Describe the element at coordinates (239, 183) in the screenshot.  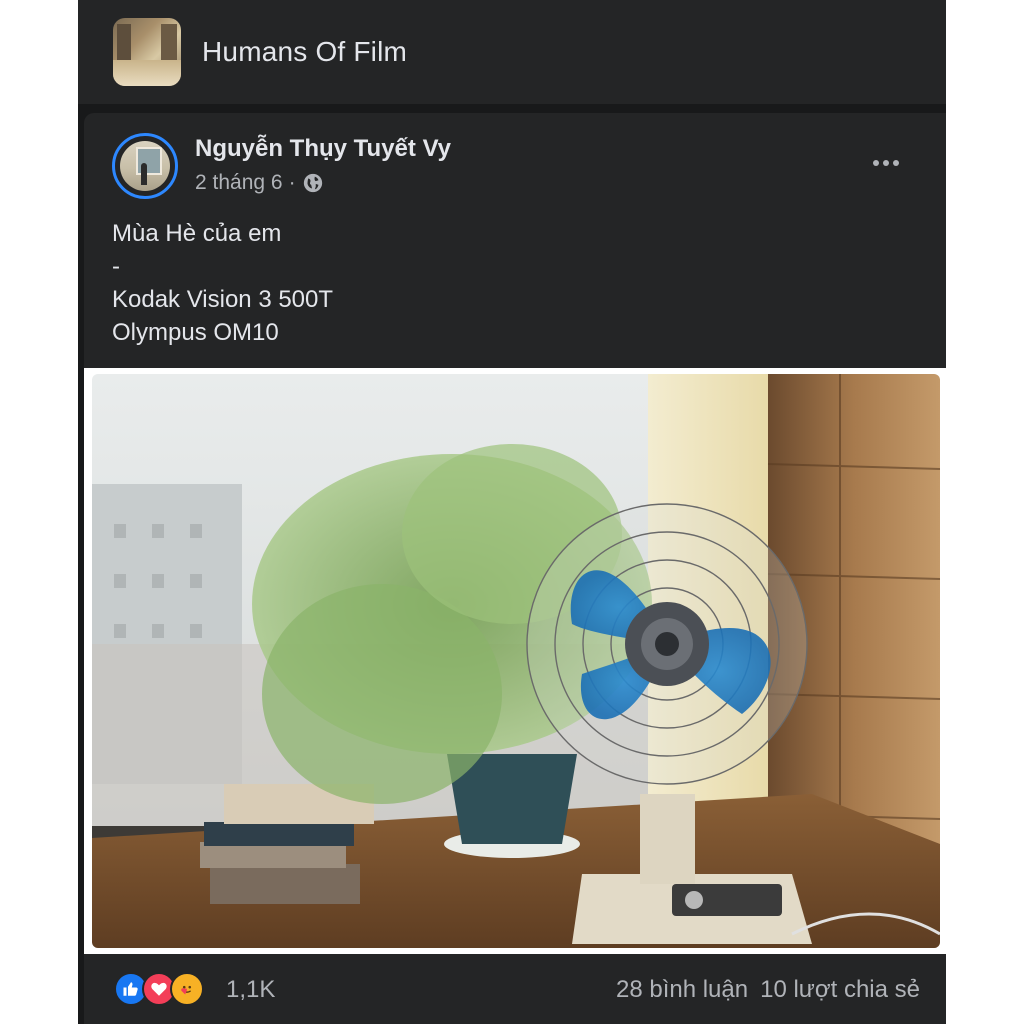
I see `post-date: 2 tháng 6` at that location.